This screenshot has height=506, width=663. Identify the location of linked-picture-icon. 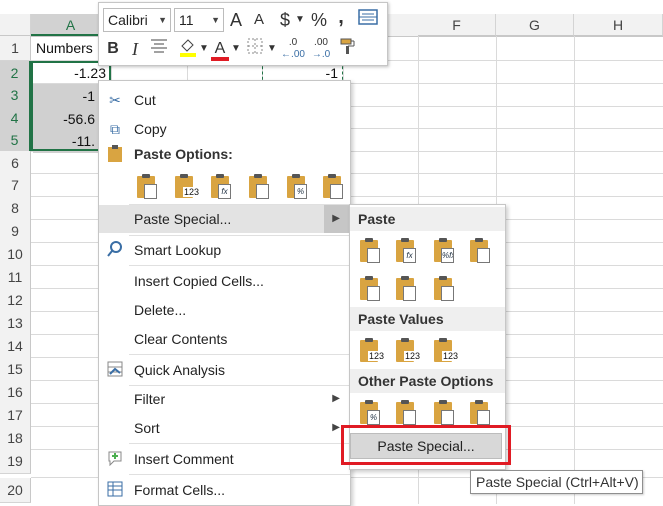
(480, 413).